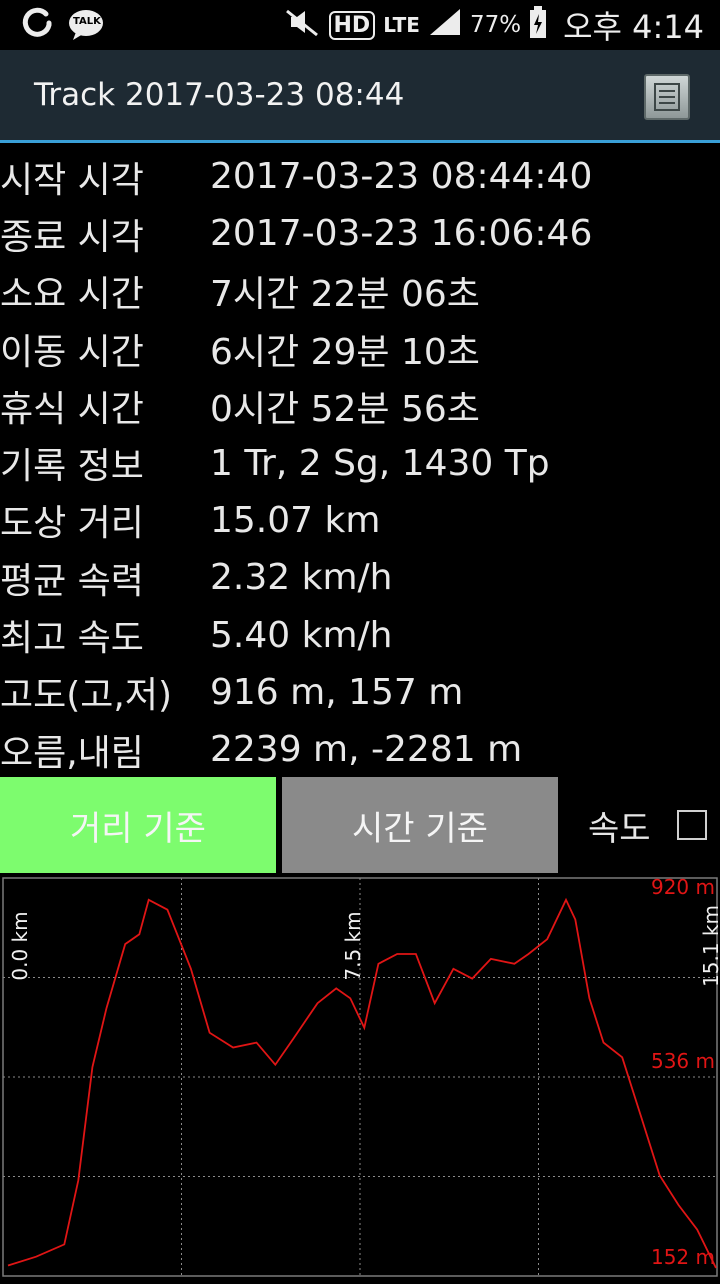  Describe the element at coordinates (72, 352) in the screenshot. I see `info-label: 이동 시간` at that location.